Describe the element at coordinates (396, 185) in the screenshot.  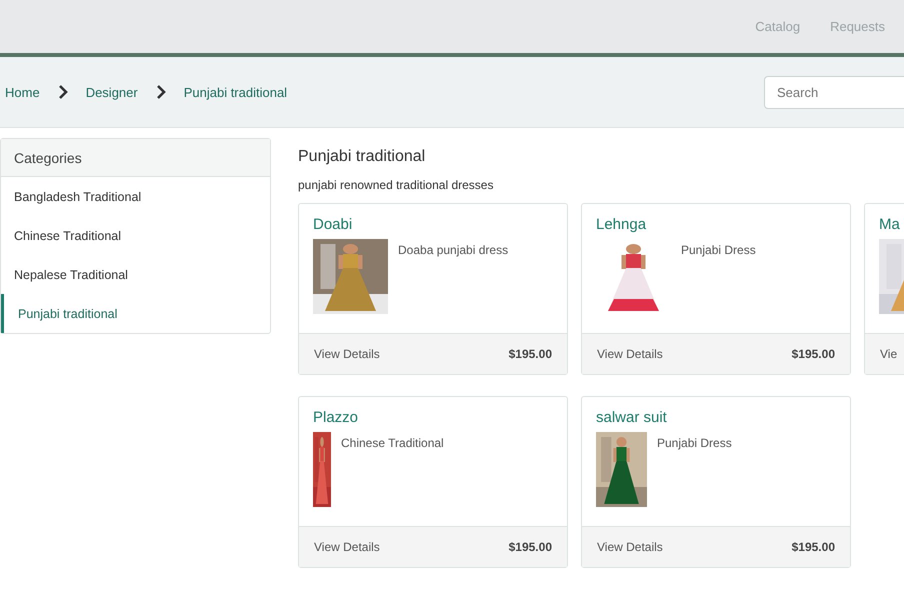
I see `category-description: punjabi renowned traditional dresses` at that location.